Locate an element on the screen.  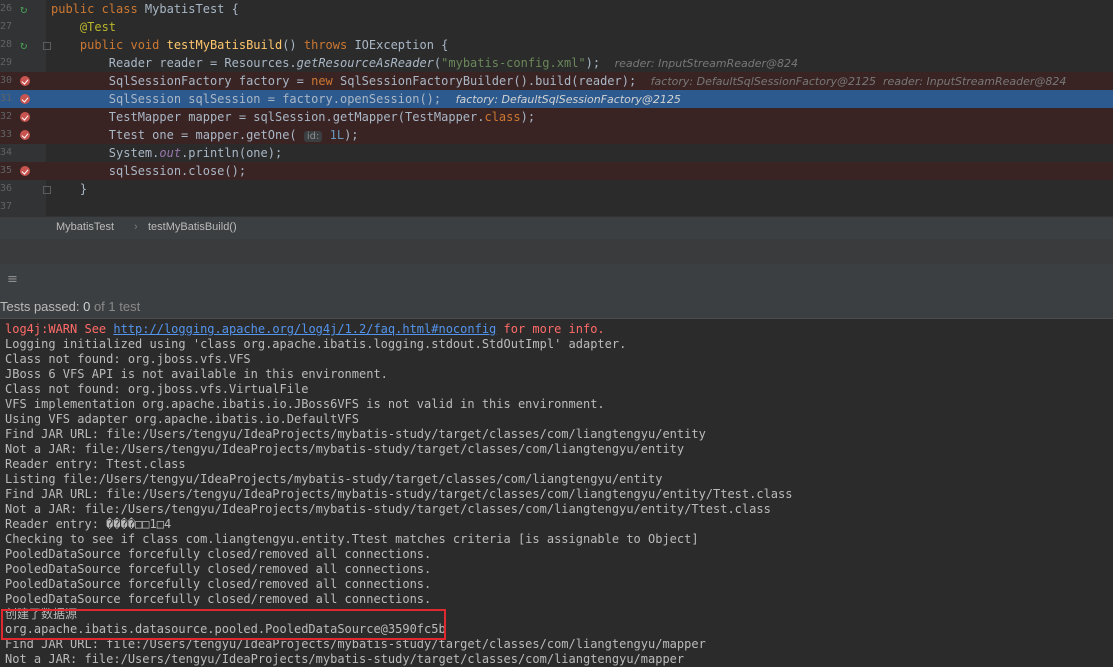
status-suffix: of 1 test is located at coordinates (115, 306).